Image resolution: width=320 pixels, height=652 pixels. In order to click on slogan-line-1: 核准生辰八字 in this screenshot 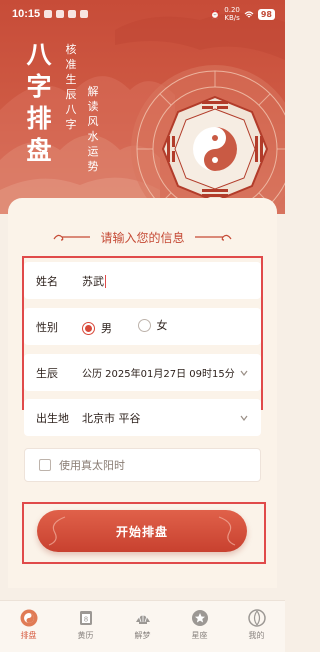, I will do `click(71, 87)`.